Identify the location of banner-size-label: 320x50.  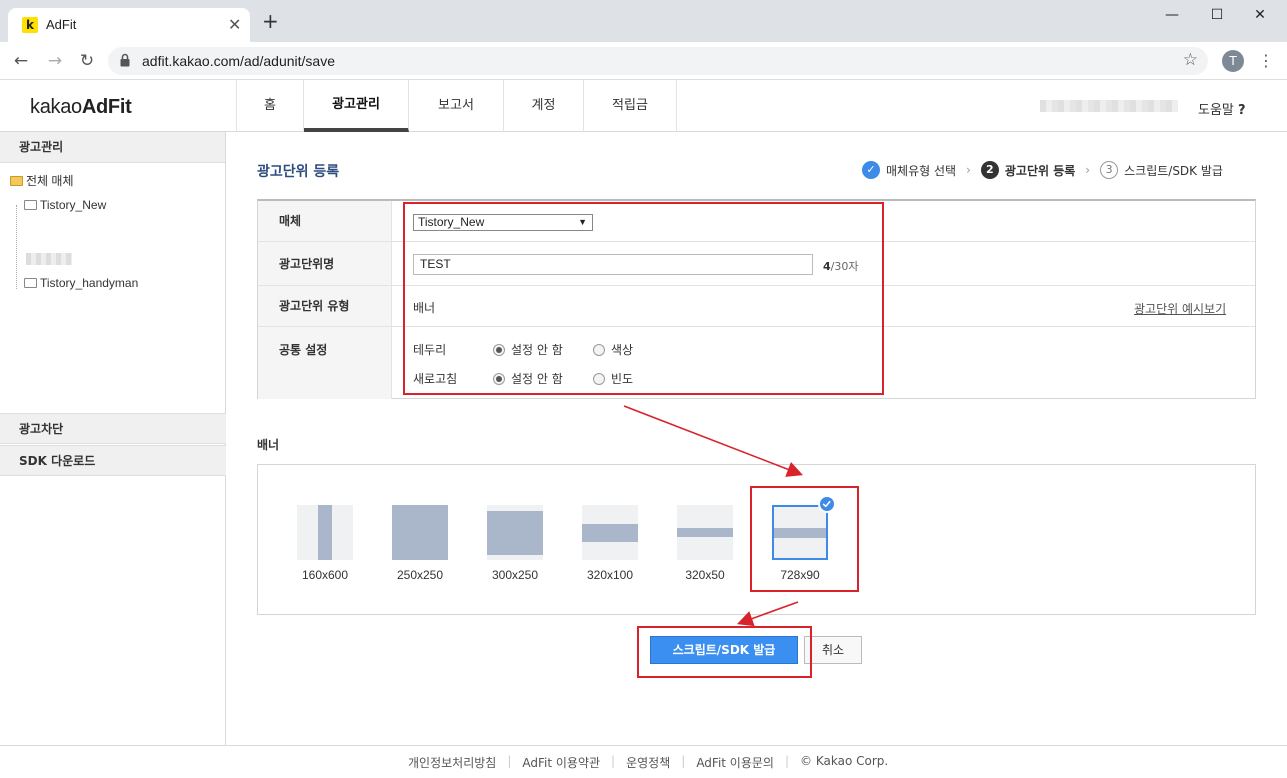
(705, 575).